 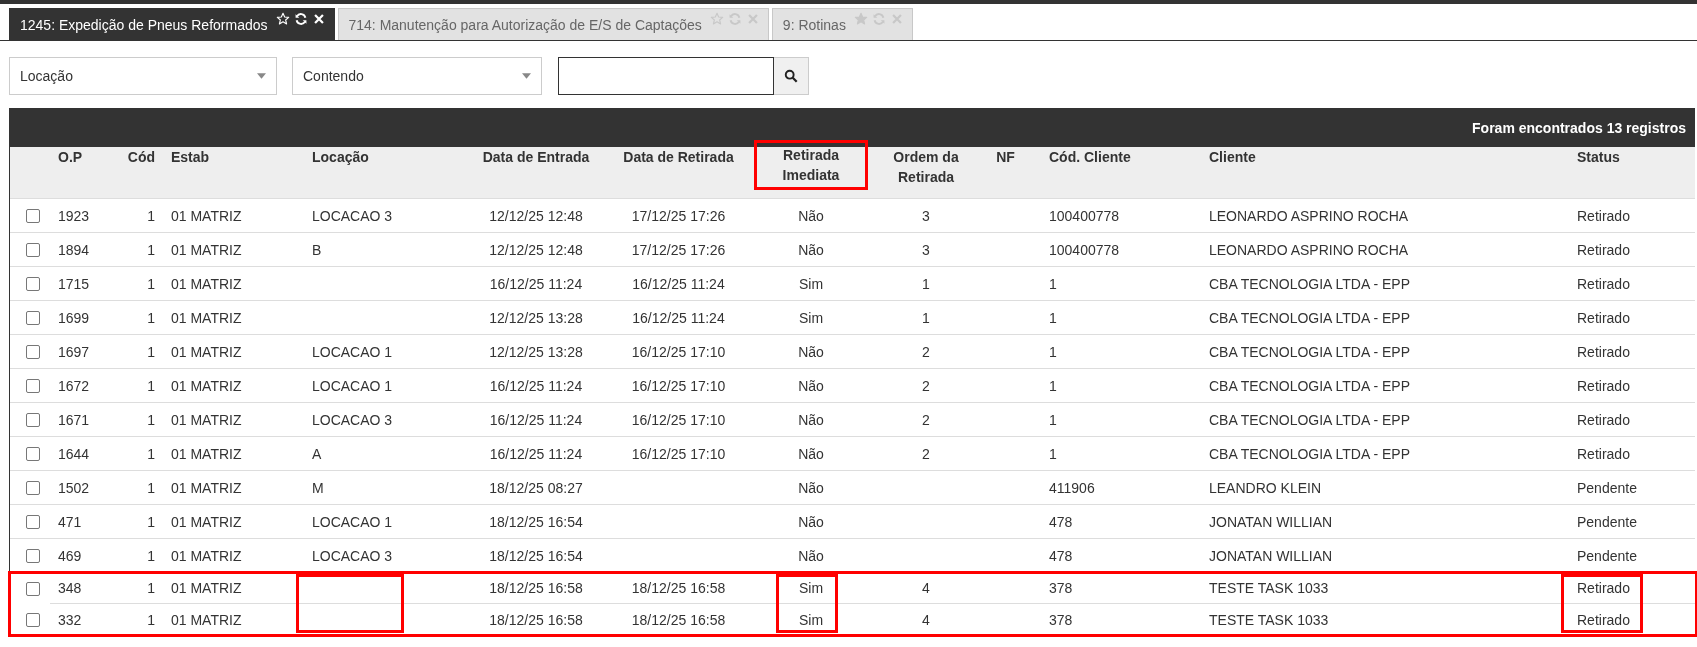 What do you see at coordinates (190, 157) in the screenshot?
I see `column-header: Estab` at bounding box center [190, 157].